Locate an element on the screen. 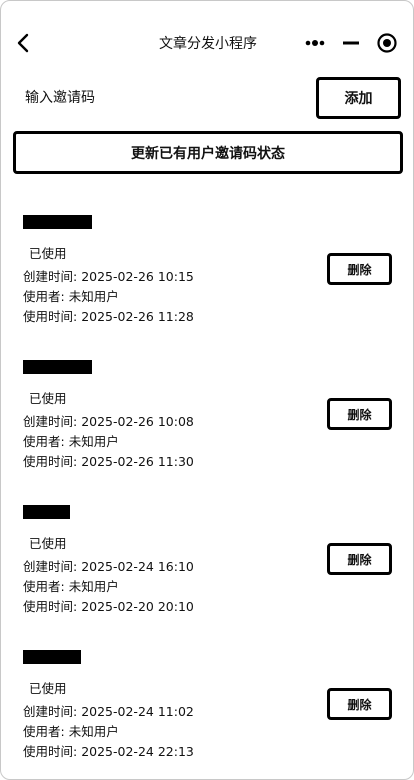 The height and width of the screenshot is (780, 414). used-value: 2025-02-24 22:13 is located at coordinates (137, 751).